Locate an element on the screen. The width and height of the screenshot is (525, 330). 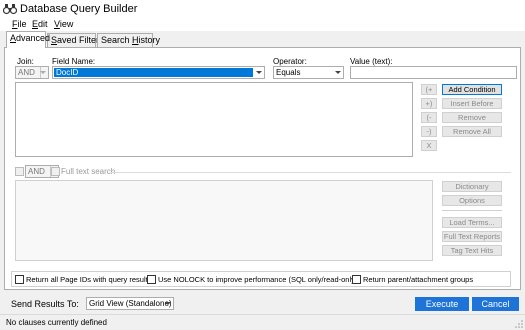
window-title: Database Query Builder is located at coordinates (79, 9).